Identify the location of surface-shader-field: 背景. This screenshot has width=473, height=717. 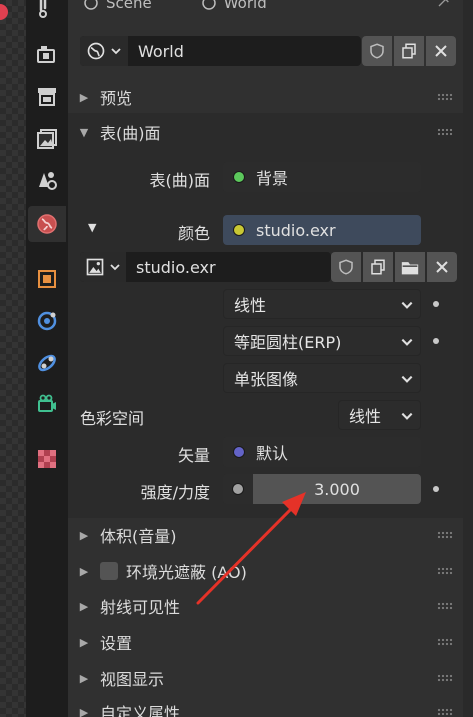
(322, 177).